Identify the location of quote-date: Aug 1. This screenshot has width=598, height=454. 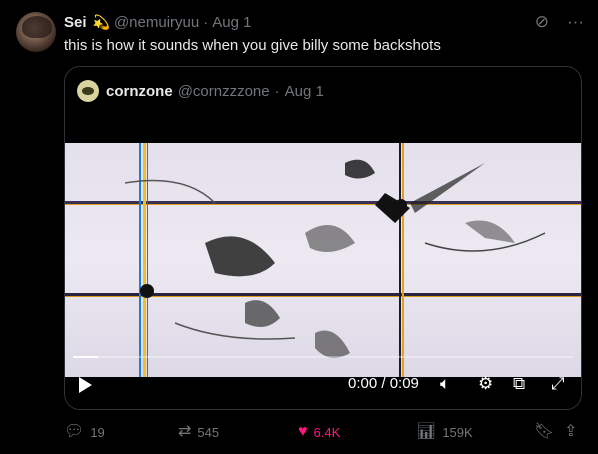
(304, 91).